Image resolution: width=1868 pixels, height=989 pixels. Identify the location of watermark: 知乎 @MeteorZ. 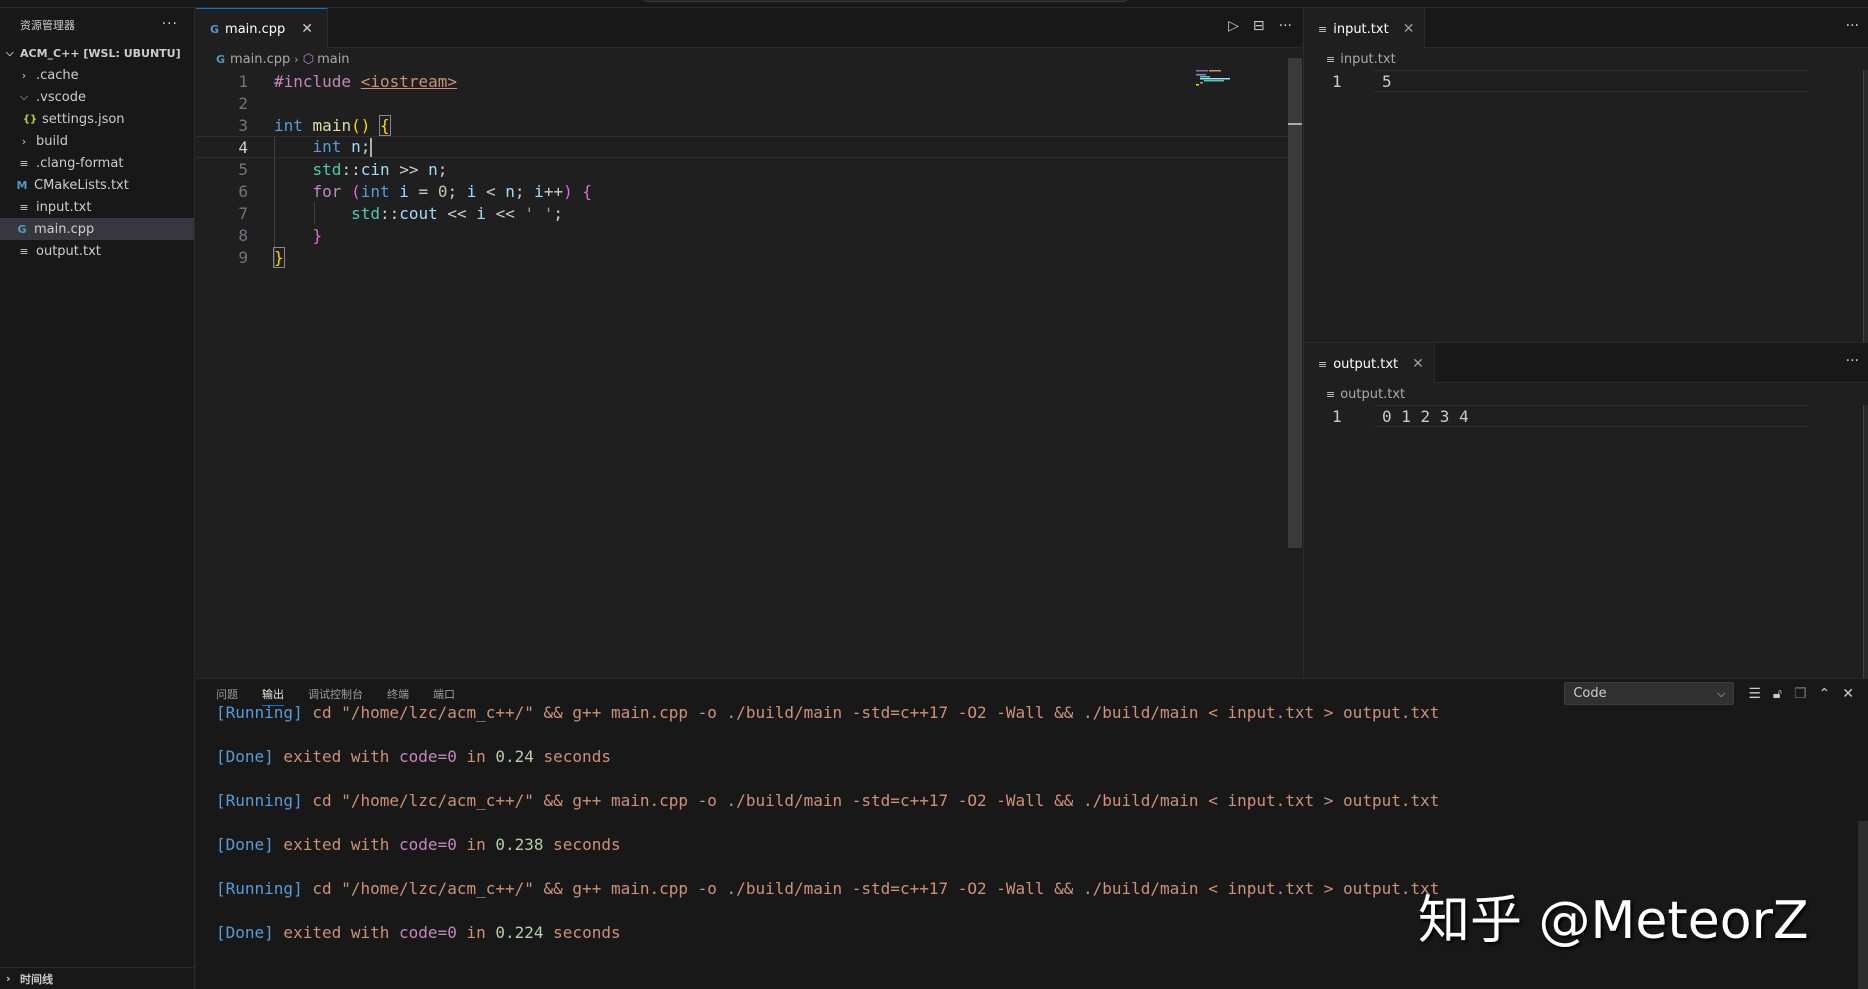
(1613, 921).